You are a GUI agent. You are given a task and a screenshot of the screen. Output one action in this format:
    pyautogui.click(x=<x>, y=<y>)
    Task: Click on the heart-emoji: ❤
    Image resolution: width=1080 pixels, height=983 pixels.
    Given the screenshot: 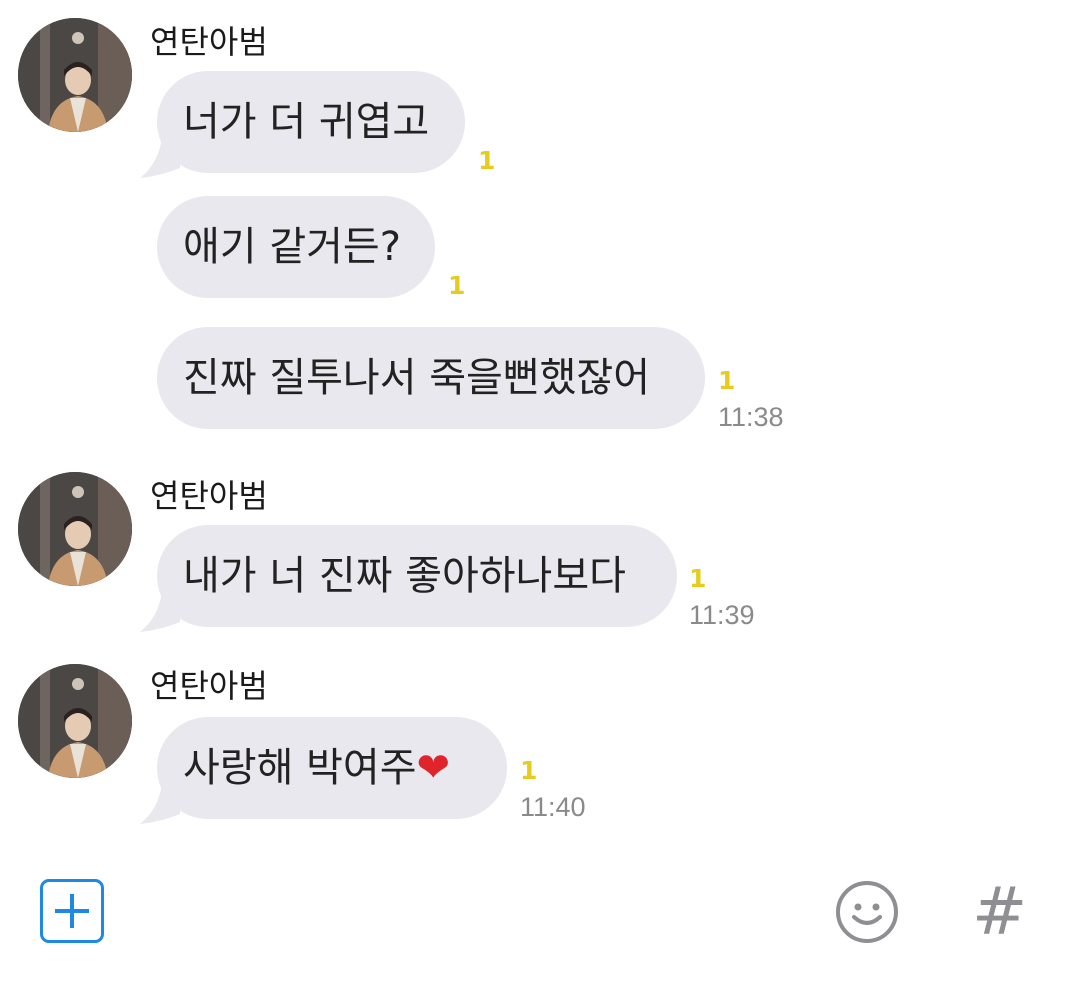 What is the action you would take?
    pyautogui.click(x=433, y=768)
    